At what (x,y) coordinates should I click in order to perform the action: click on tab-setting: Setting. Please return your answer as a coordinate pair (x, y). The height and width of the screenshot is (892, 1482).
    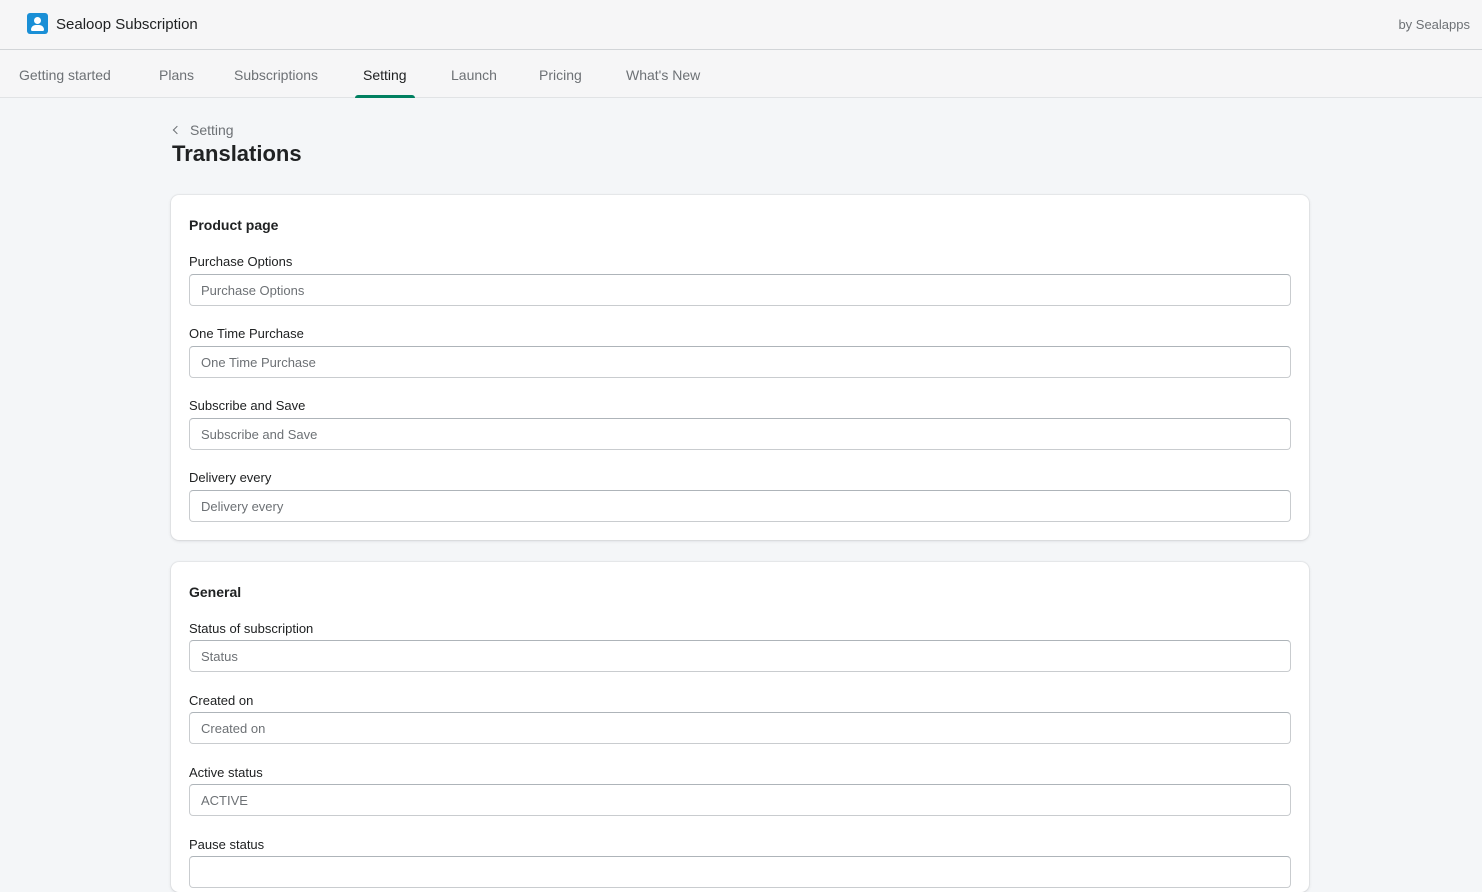
    Looking at the image, I should click on (385, 74).